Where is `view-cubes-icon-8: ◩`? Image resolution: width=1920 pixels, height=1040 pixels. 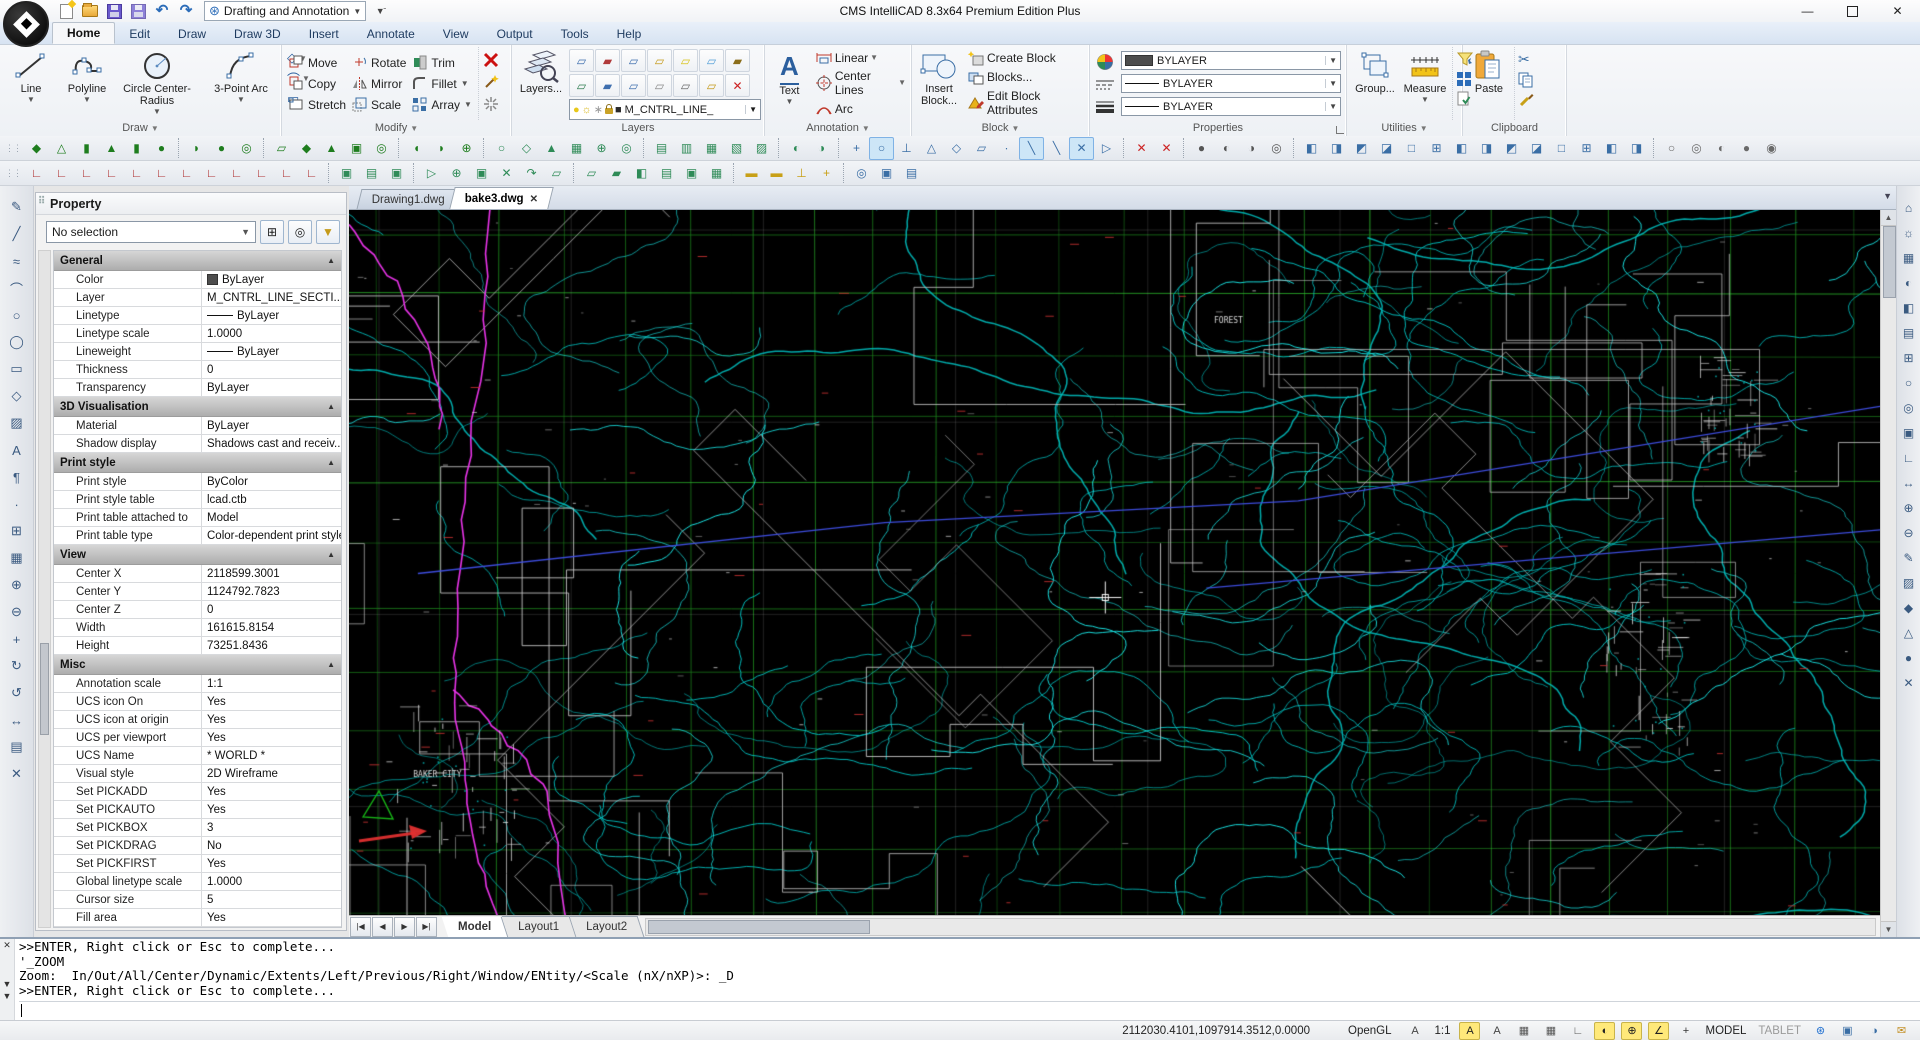
view-cubes-icon-8: ◩ is located at coordinates (1511, 148).